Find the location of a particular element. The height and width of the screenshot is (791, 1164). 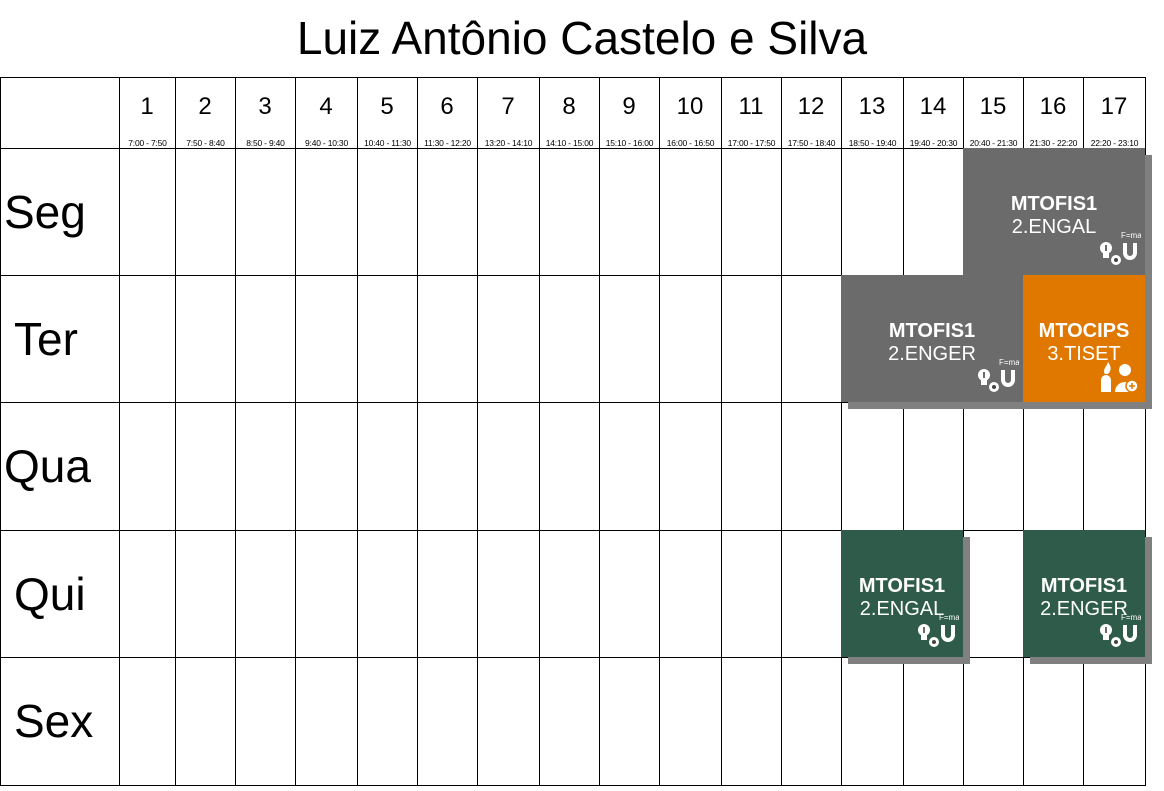

period-time: 15:10 - 16:00 is located at coordinates (629, 143).